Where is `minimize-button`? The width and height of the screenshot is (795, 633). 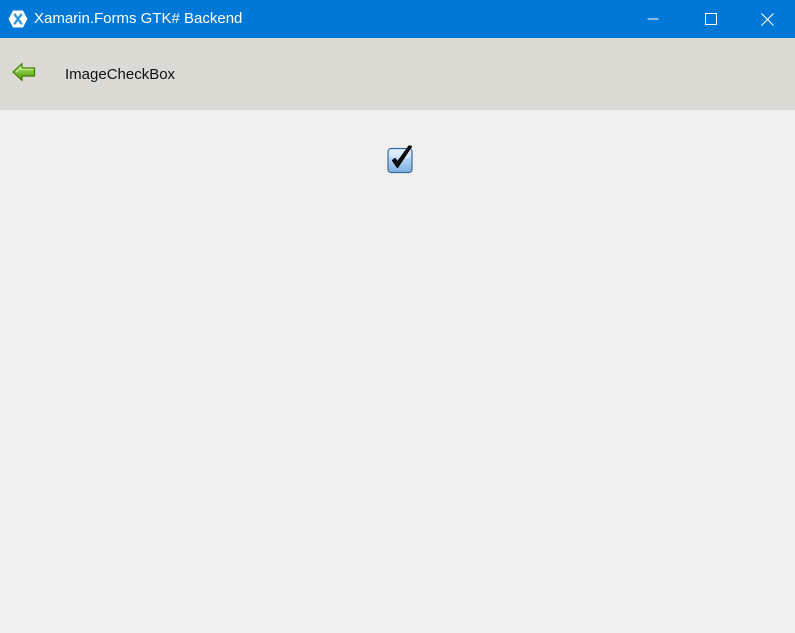 minimize-button is located at coordinates (653, 19).